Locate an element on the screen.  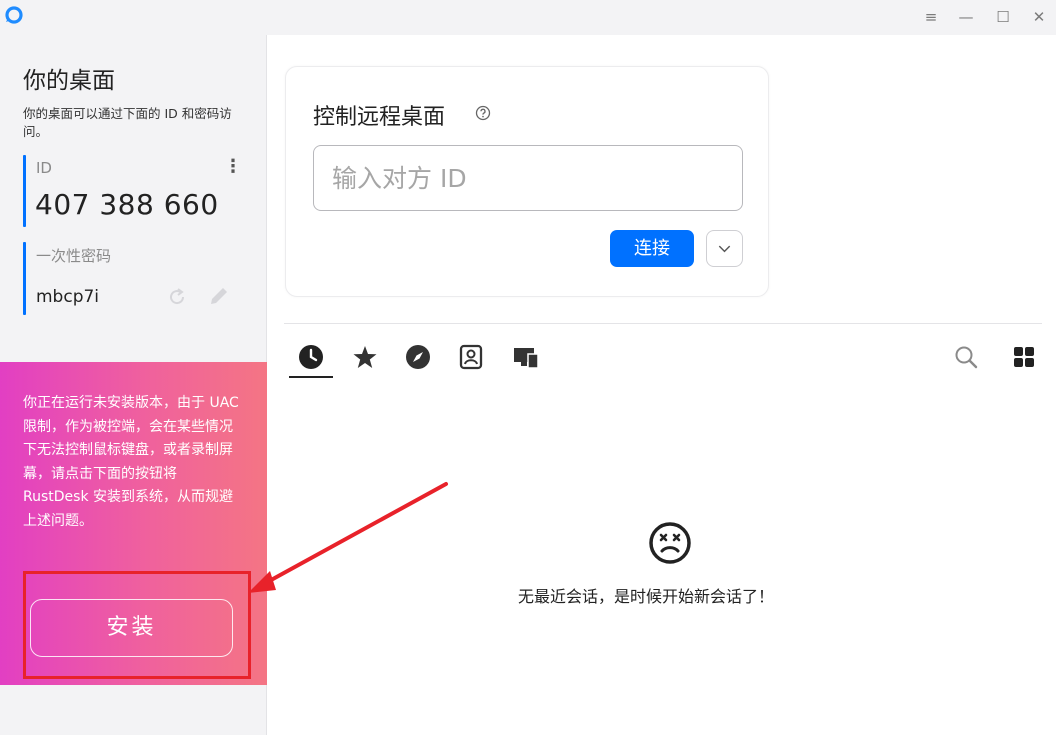
password-value: mbcp7i is located at coordinates (67, 297).